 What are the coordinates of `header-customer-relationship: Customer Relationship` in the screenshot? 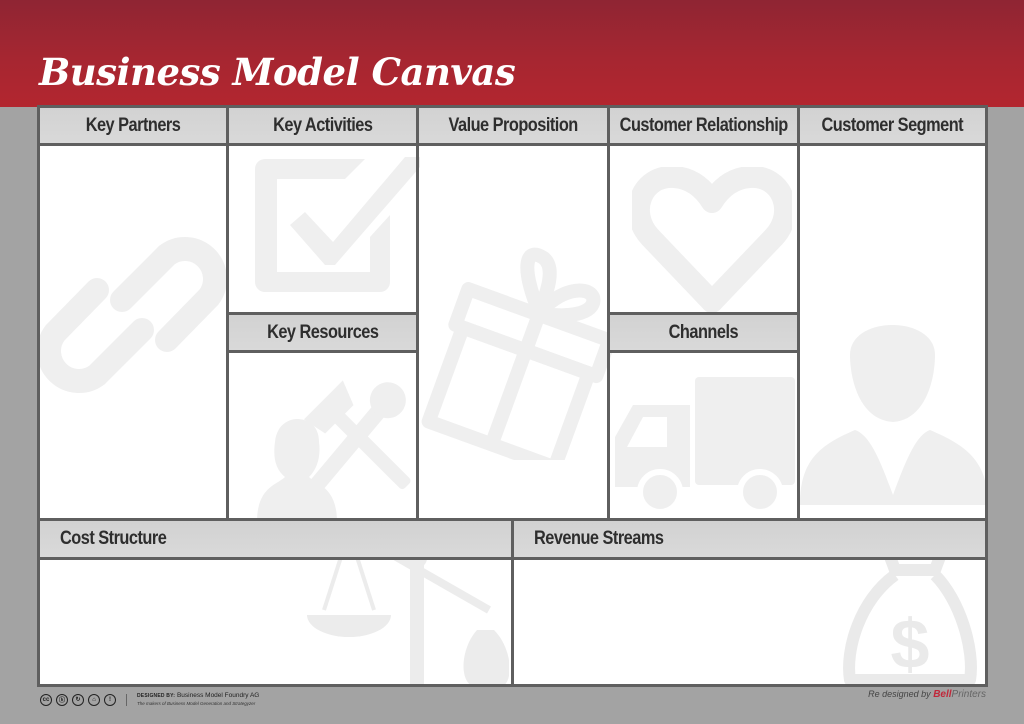 It's located at (703, 125).